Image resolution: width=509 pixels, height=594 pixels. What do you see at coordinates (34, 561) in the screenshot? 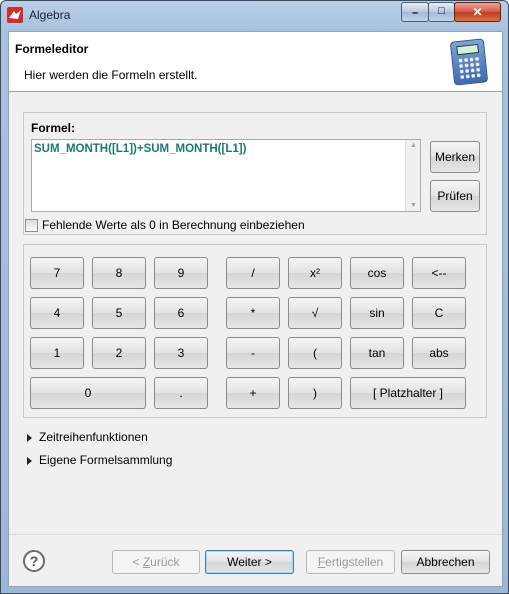
I see `help-icon: ?` at bounding box center [34, 561].